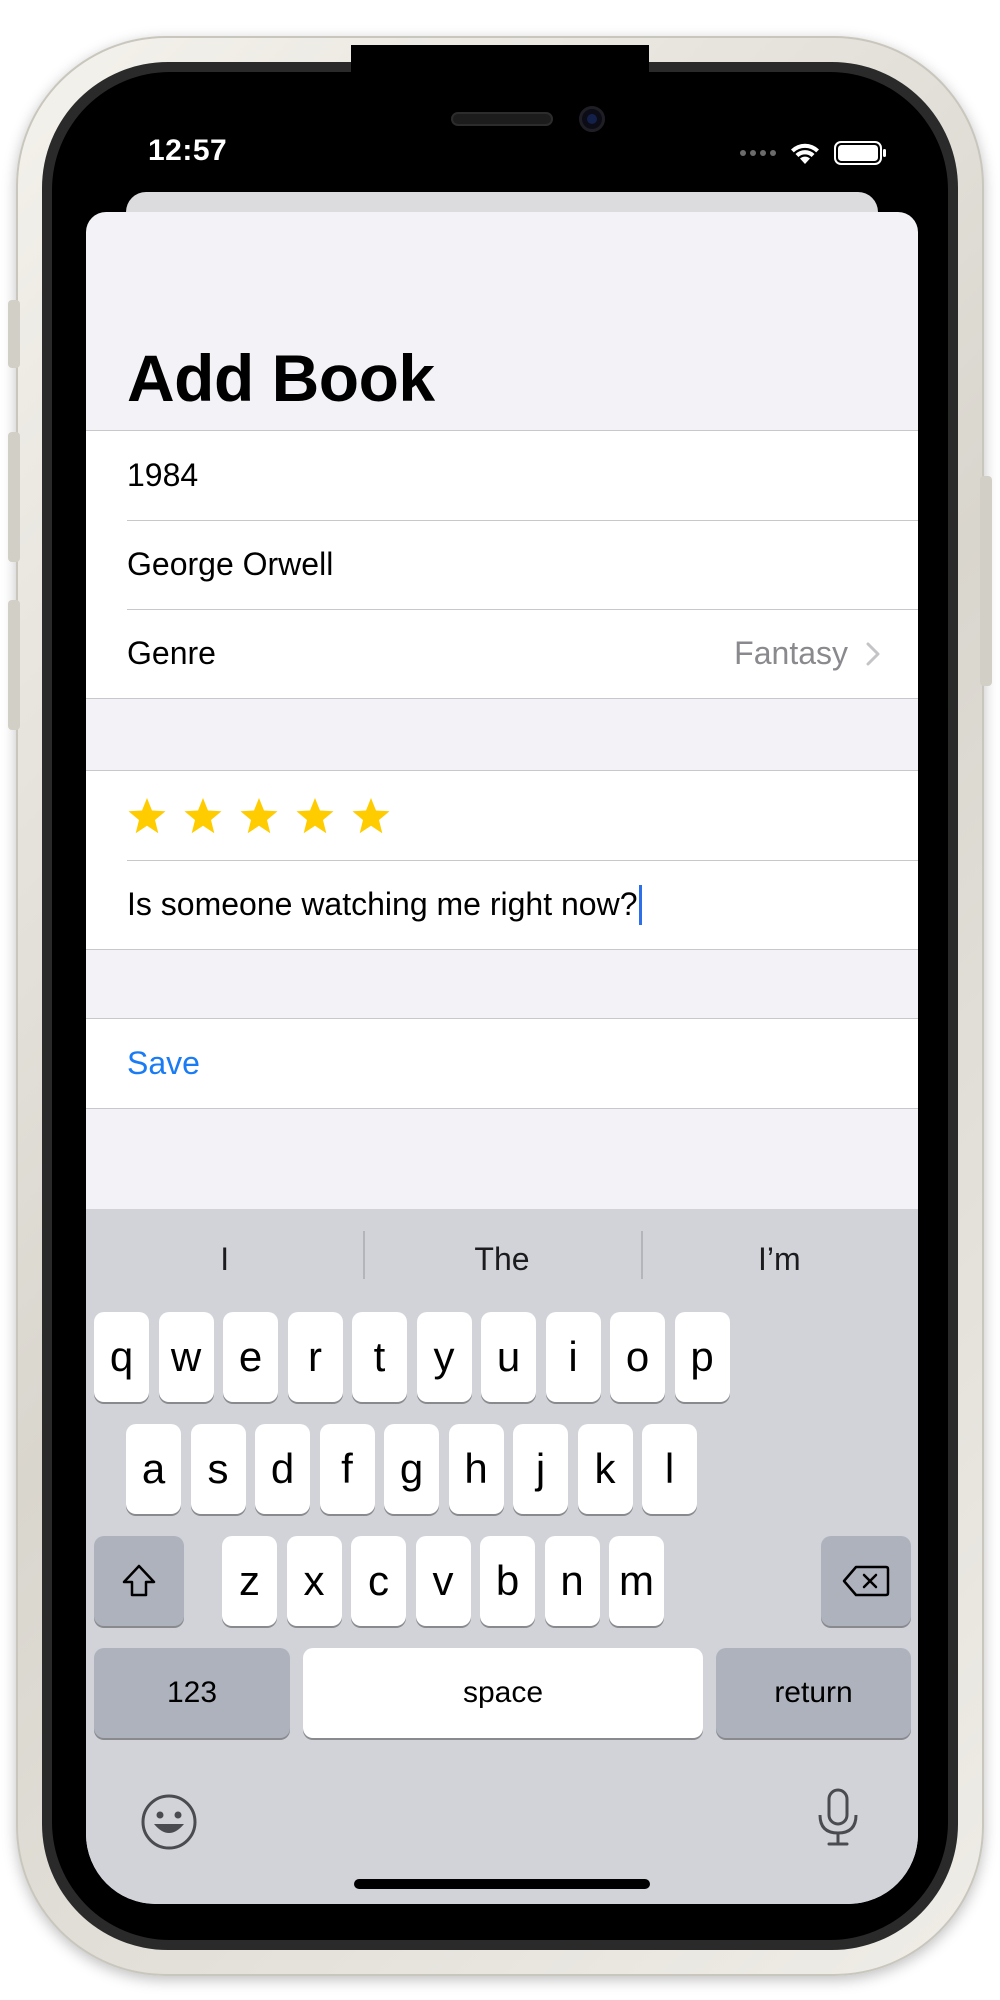 The image size is (1000, 2000). I want to click on key-b: b, so click(507, 1581).